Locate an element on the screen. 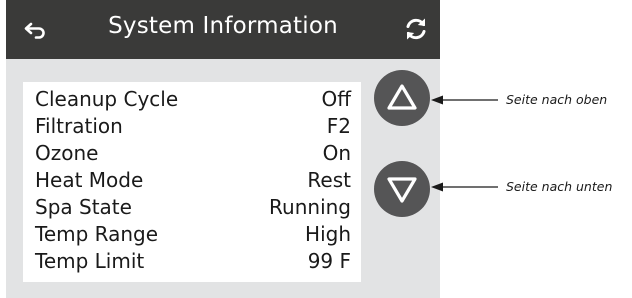  info-row-spa-state: Spa State Running is located at coordinates (193, 207).